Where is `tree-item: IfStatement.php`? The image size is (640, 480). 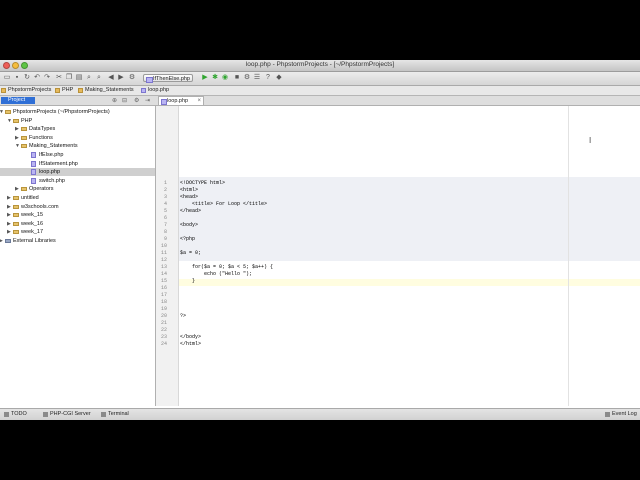
tree-item: IfStatement.php is located at coordinates (77, 164).